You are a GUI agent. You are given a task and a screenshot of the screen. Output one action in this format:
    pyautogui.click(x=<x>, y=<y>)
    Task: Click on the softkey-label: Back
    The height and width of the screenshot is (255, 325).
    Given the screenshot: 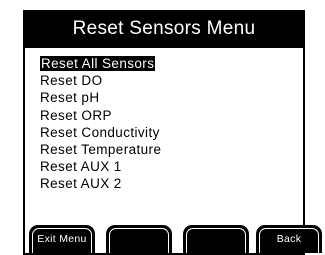 What is the action you would take?
    pyautogui.click(x=289, y=239)
    